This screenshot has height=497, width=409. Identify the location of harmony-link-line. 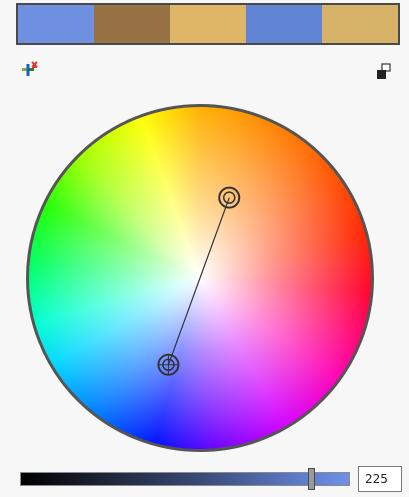
(198, 281).